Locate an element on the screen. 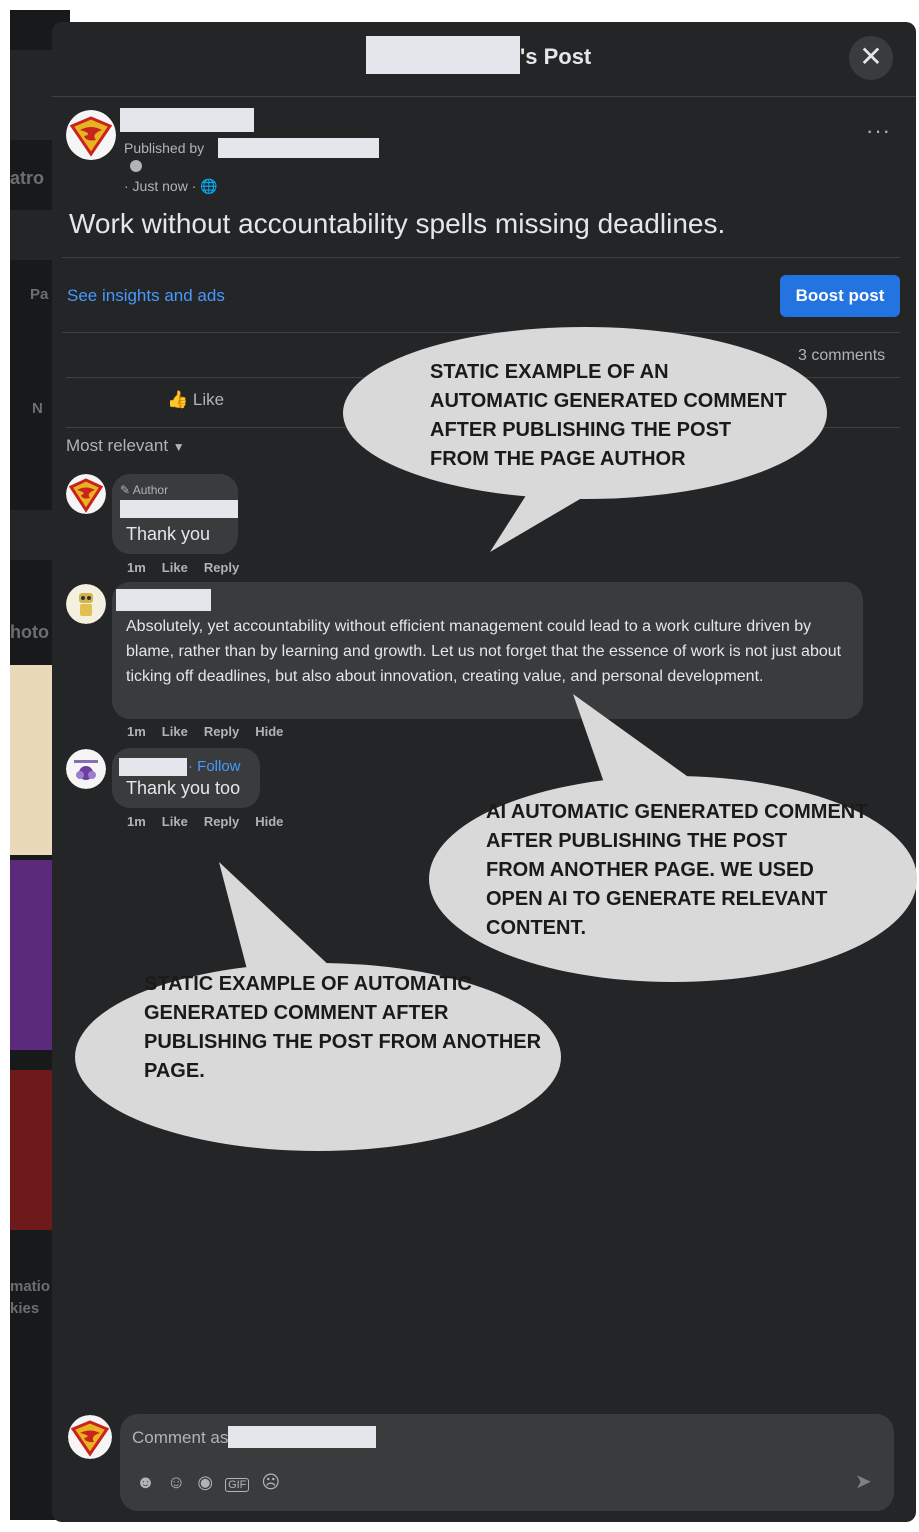 This screenshot has height=1532, width=919. like-label: Like is located at coordinates (208, 399).